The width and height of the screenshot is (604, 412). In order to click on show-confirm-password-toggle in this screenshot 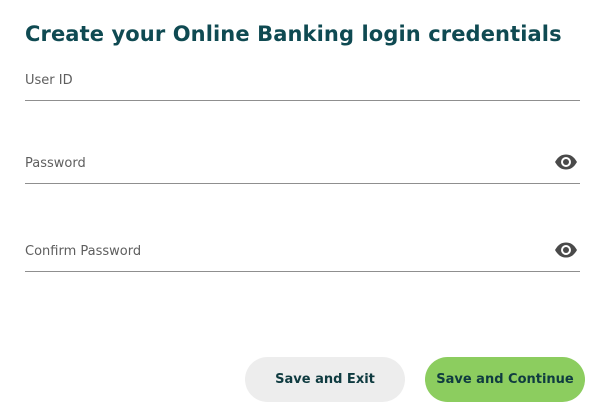, I will do `click(566, 250)`.